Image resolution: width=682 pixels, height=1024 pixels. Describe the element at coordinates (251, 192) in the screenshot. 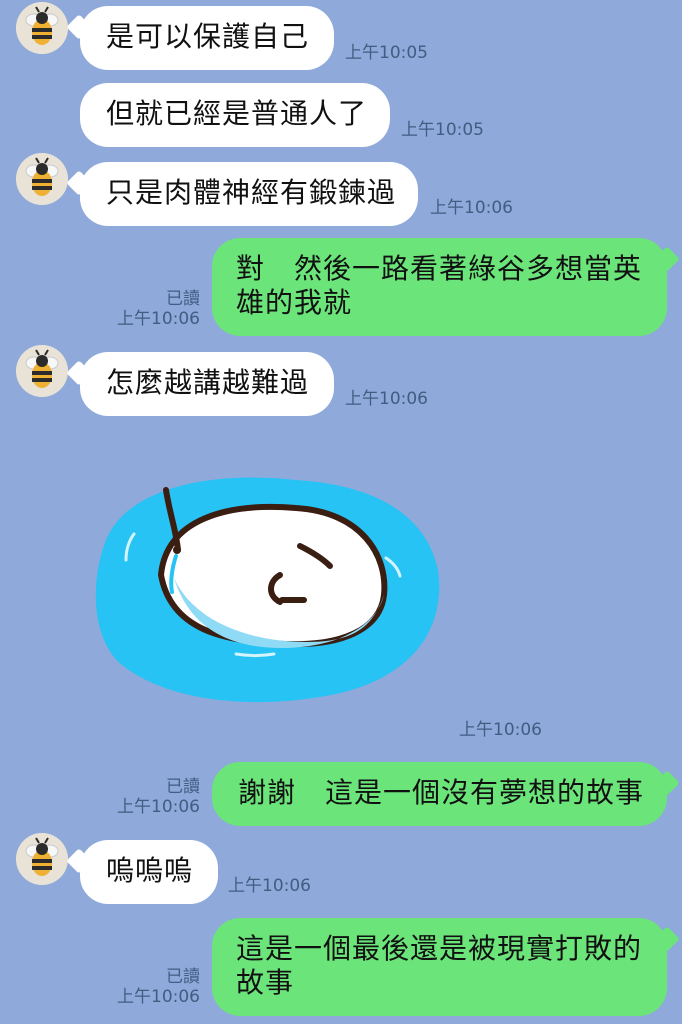

I see `message-text: 只是肉體神經有鍛鍊過` at that location.